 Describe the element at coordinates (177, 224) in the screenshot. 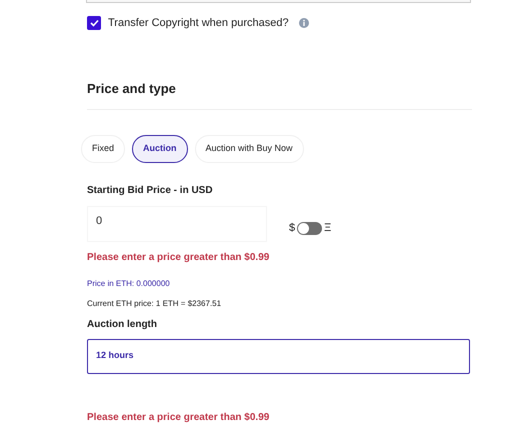

I see `price-input: 0` at that location.